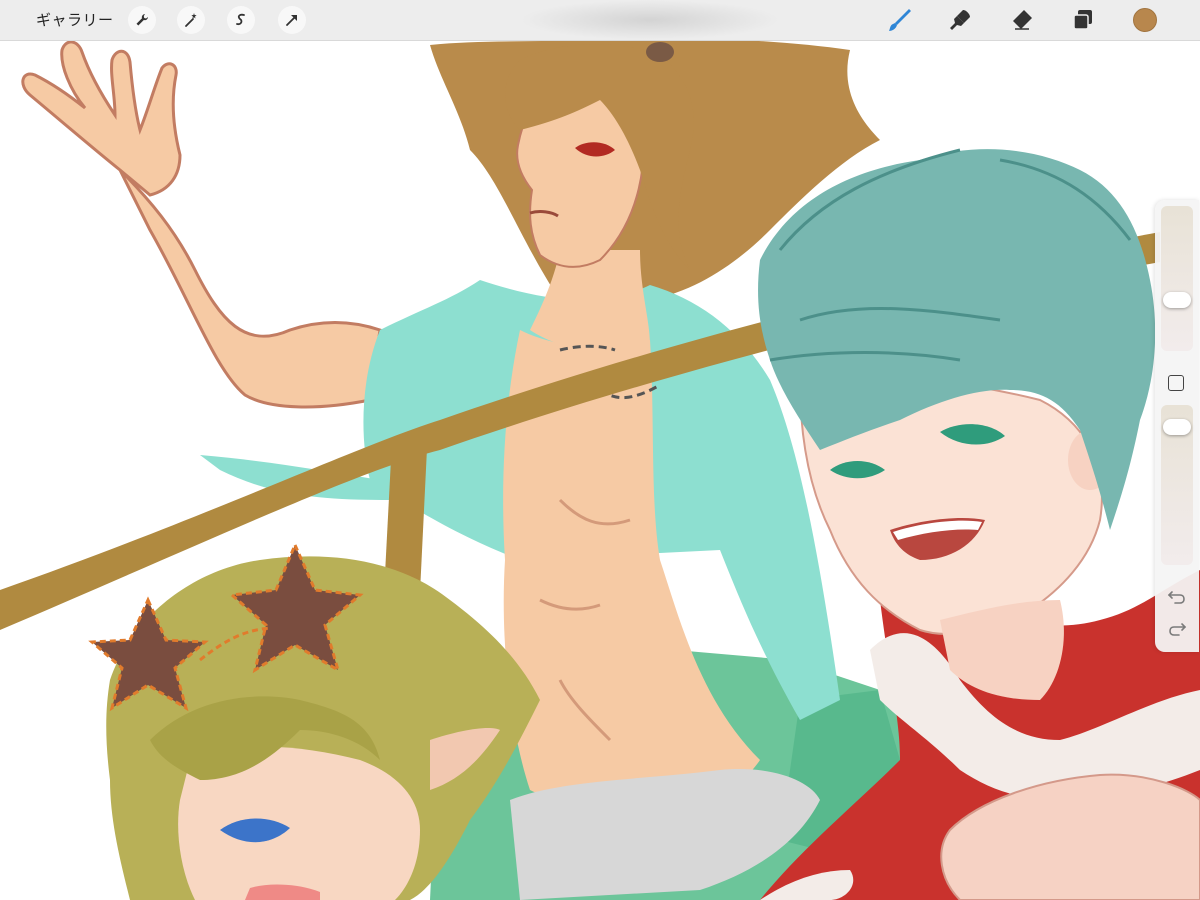 The width and height of the screenshot is (1200, 900). I want to click on layers-button, so click(1083, 20).